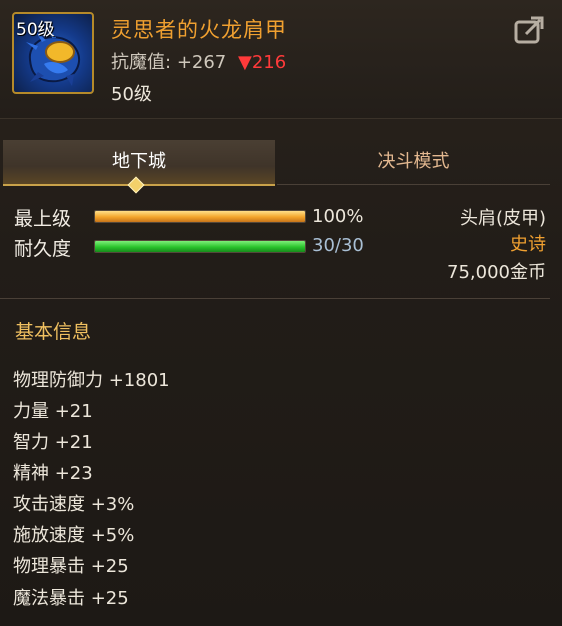 The image size is (562, 626). What do you see at coordinates (496, 272) in the screenshot?
I see `price-label: 75,000金币` at bounding box center [496, 272].